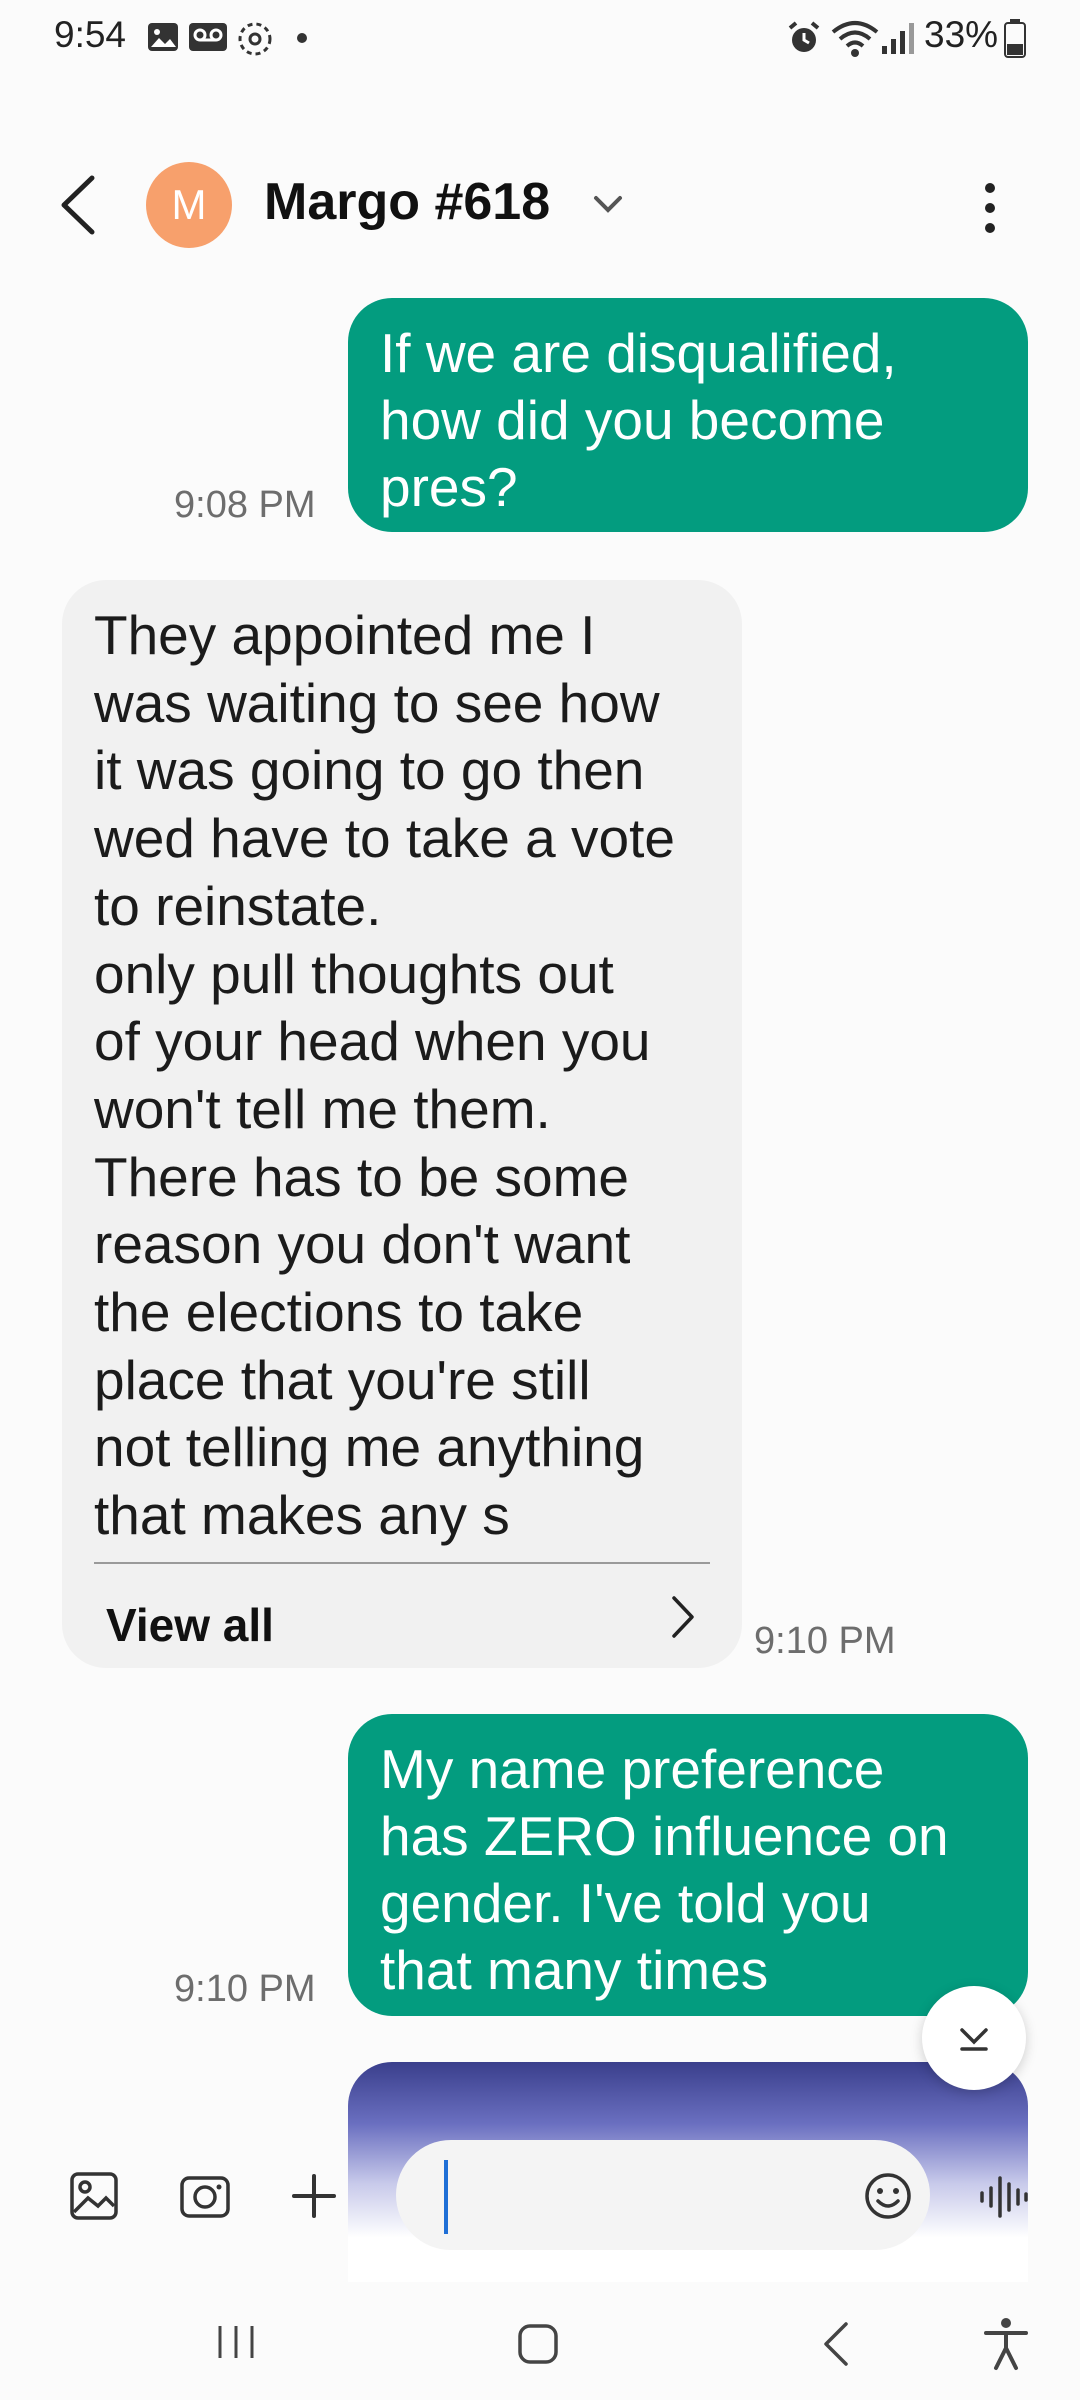  Describe the element at coordinates (402, 1563) in the screenshot. I see `view-all-divider` at that location.